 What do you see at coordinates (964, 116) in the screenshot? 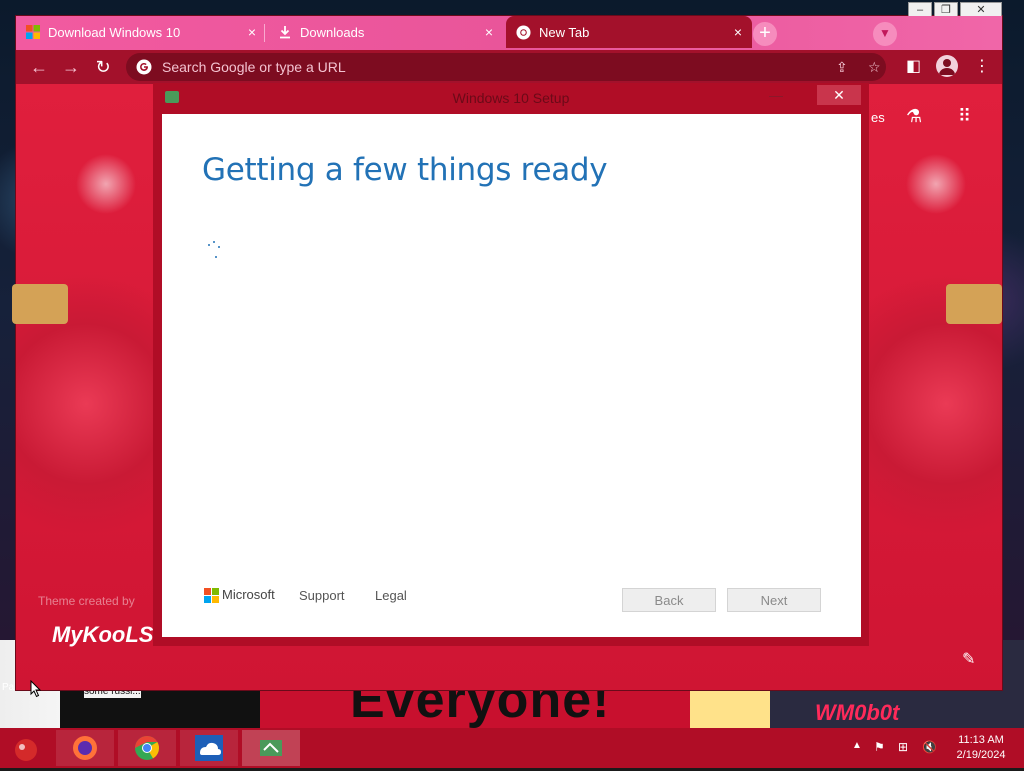
I see `google-apps-icon: ⠿` at bounding box center [964, 116].